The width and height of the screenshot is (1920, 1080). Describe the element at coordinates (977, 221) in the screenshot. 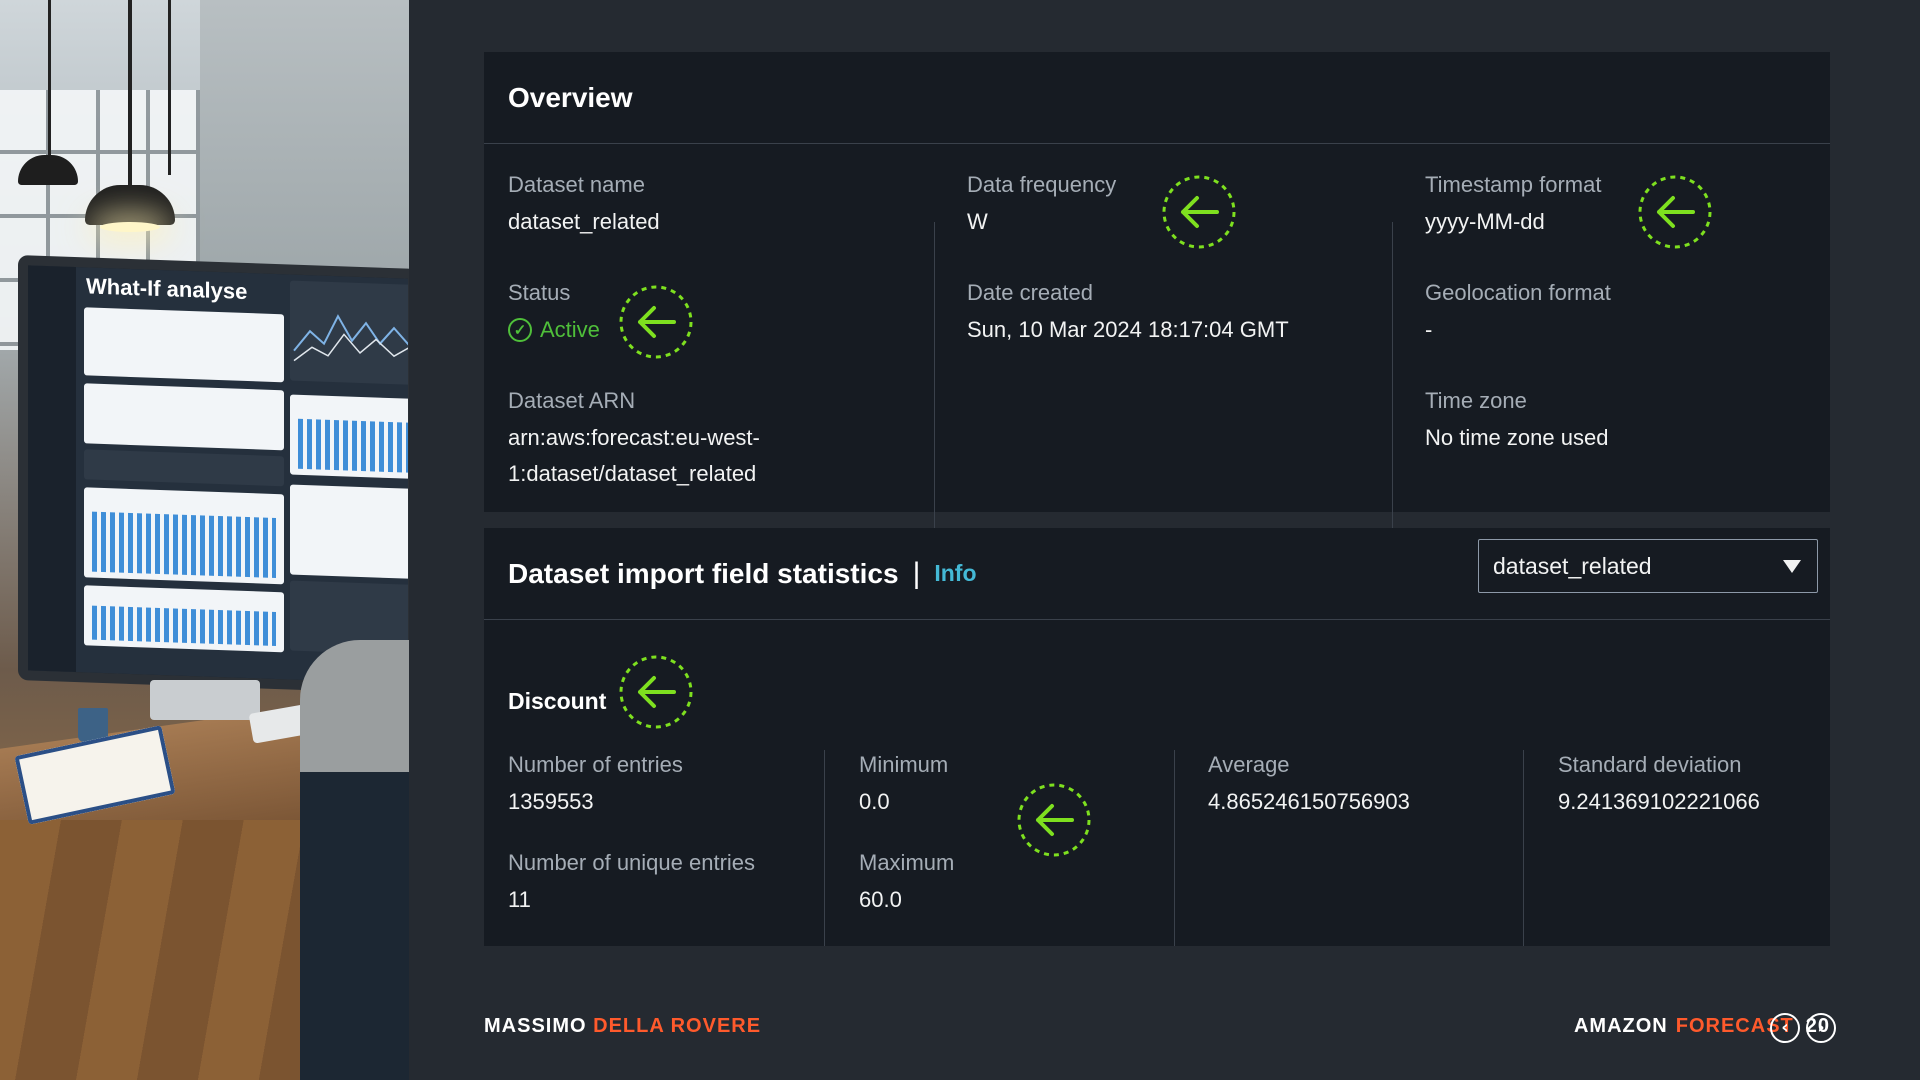

I see `field-value: W` at that location.